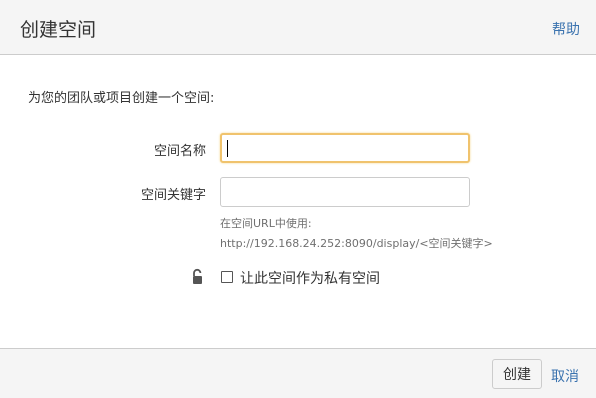 The width and height of the screenshot is (596, 398). I want to click on private-space-checkbox, so click(227, 277).